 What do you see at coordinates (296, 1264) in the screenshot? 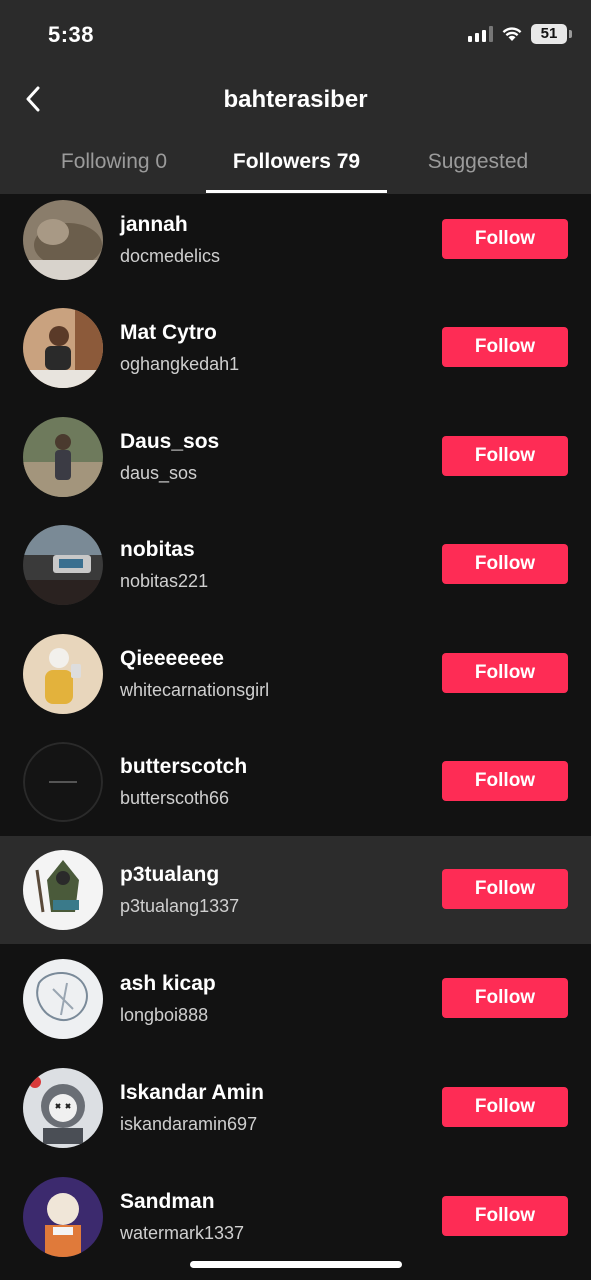
I see `home-indicator` at bounding box center [296, 1264].